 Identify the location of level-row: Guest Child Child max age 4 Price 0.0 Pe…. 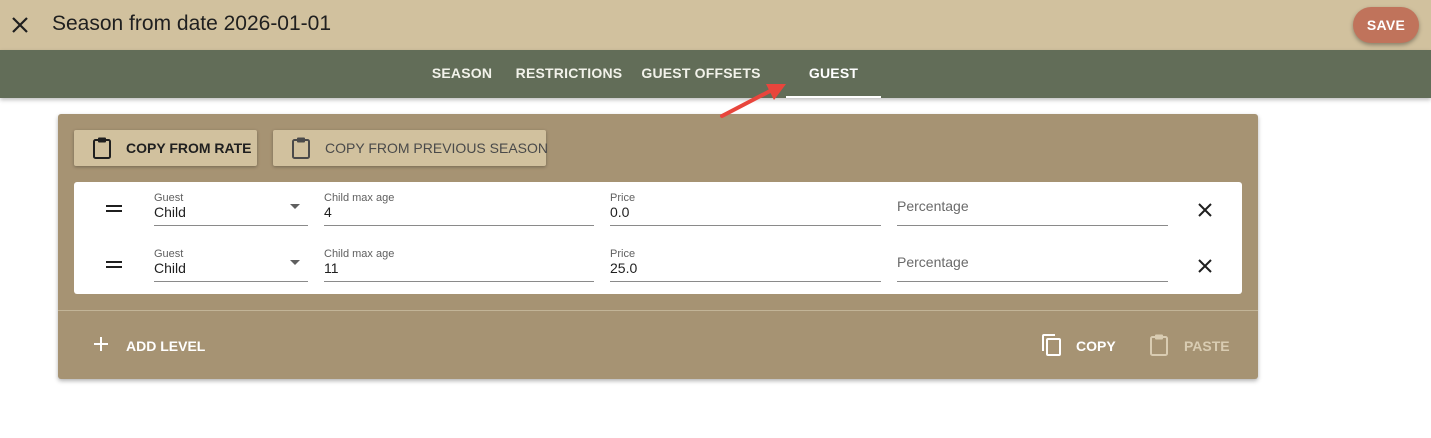
(658, 210).